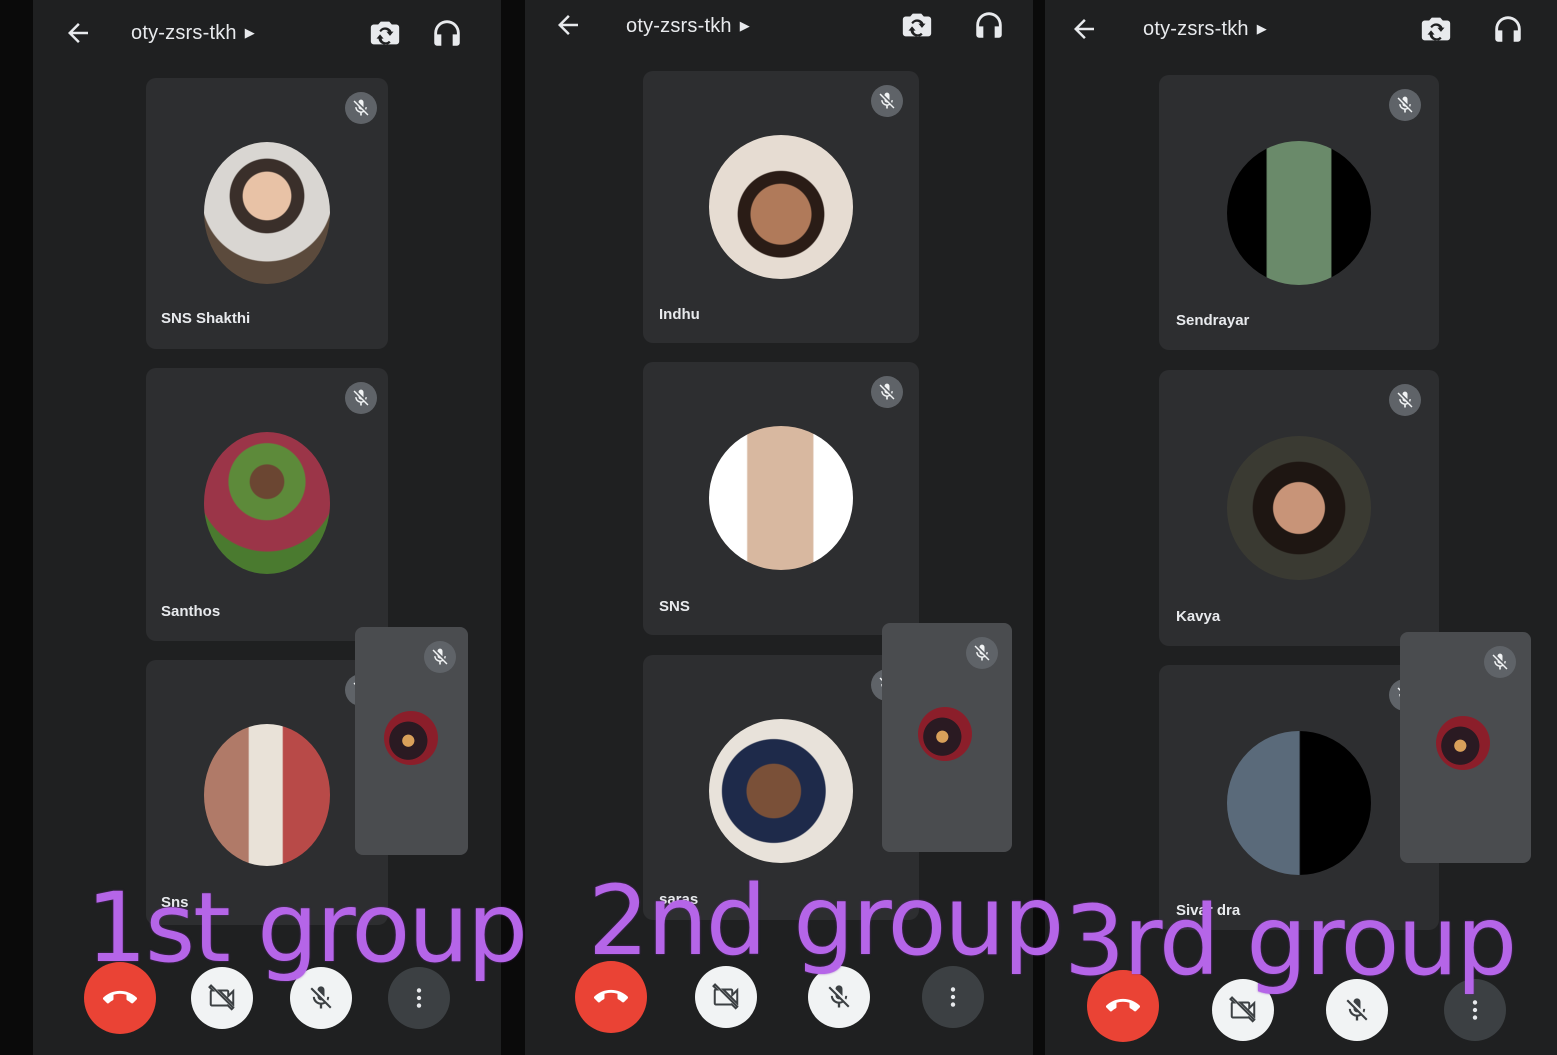 The height and width of the screenshot is (1055, 1557). Describe the element at coordinates (679, 314) in the screenshot. I see `participant-name: Indhu` at that location.